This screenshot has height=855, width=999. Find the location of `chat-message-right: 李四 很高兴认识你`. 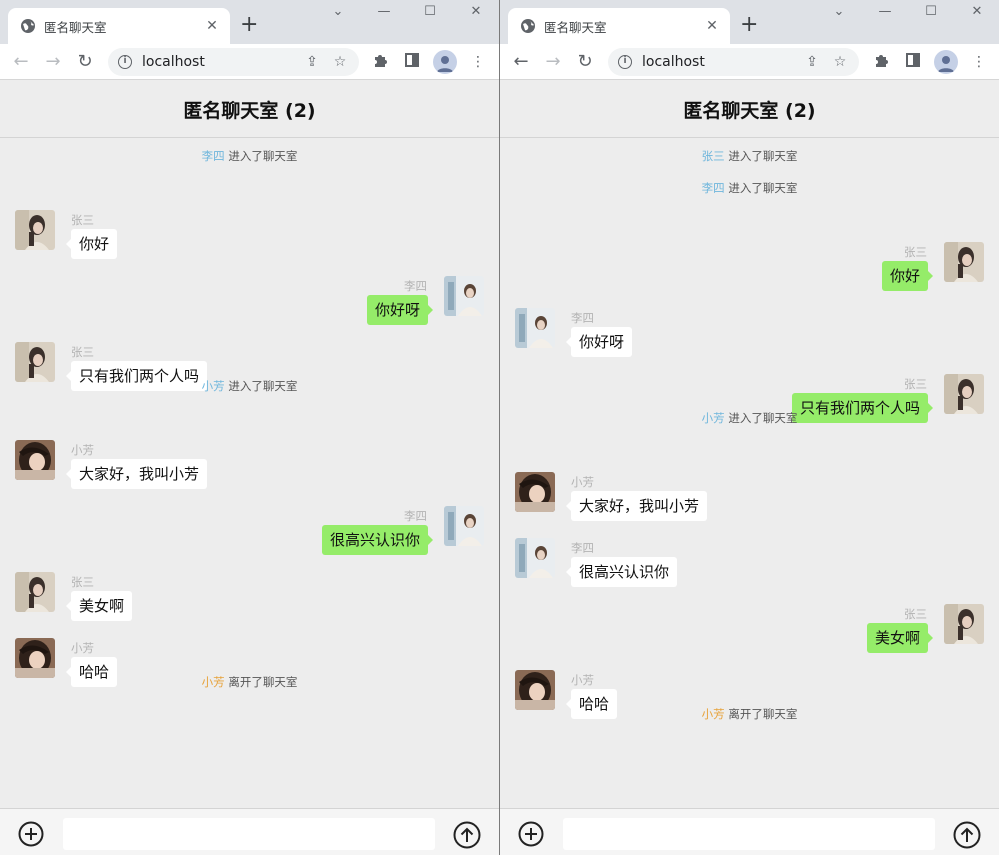

chat-message-right: 李四 很高兴认识你 is located at coordinates (249, 532).